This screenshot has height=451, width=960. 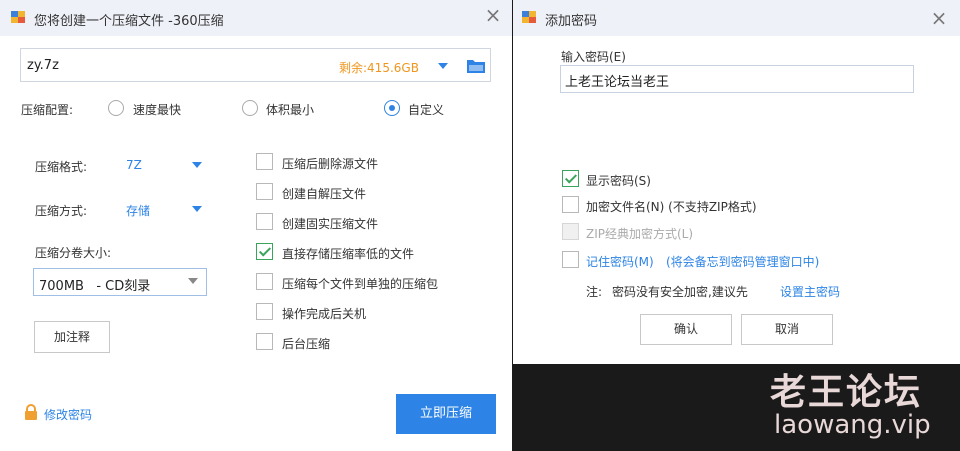 What do you see at coordinates (852, 425) in the screenshot?
I see `watermark-url: laowang.vip` at bounding box center [852, 425].